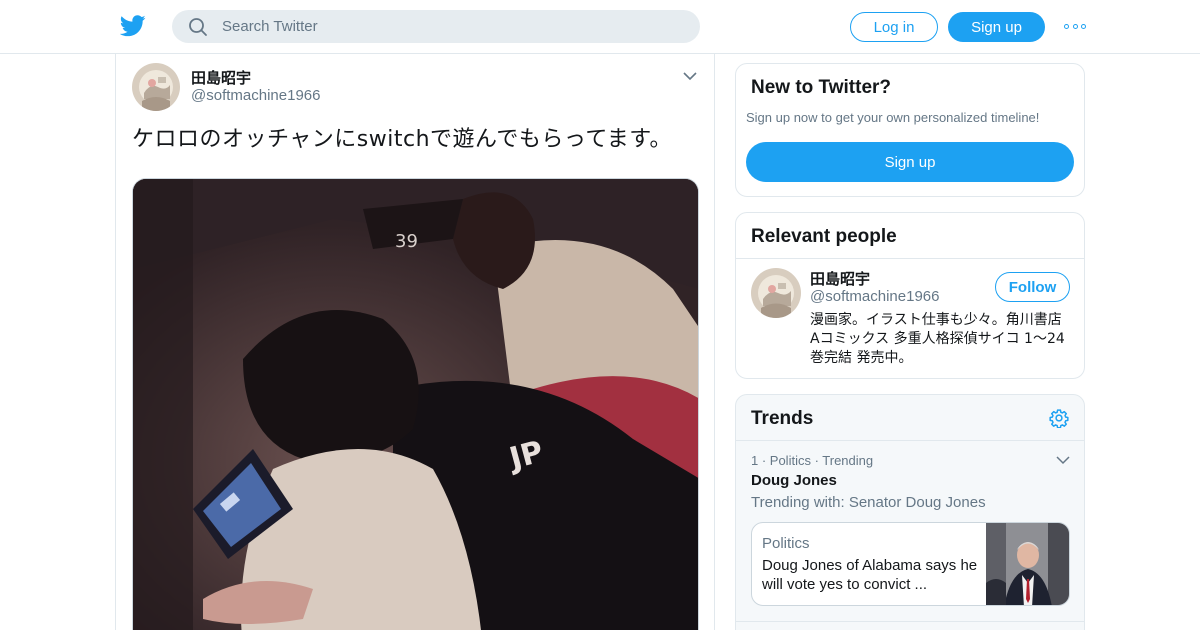 The image size is (1200, 630). Describe the element at coordinates (894, 27) in the screenshot. I see `log-in-button: Log in` at that location.